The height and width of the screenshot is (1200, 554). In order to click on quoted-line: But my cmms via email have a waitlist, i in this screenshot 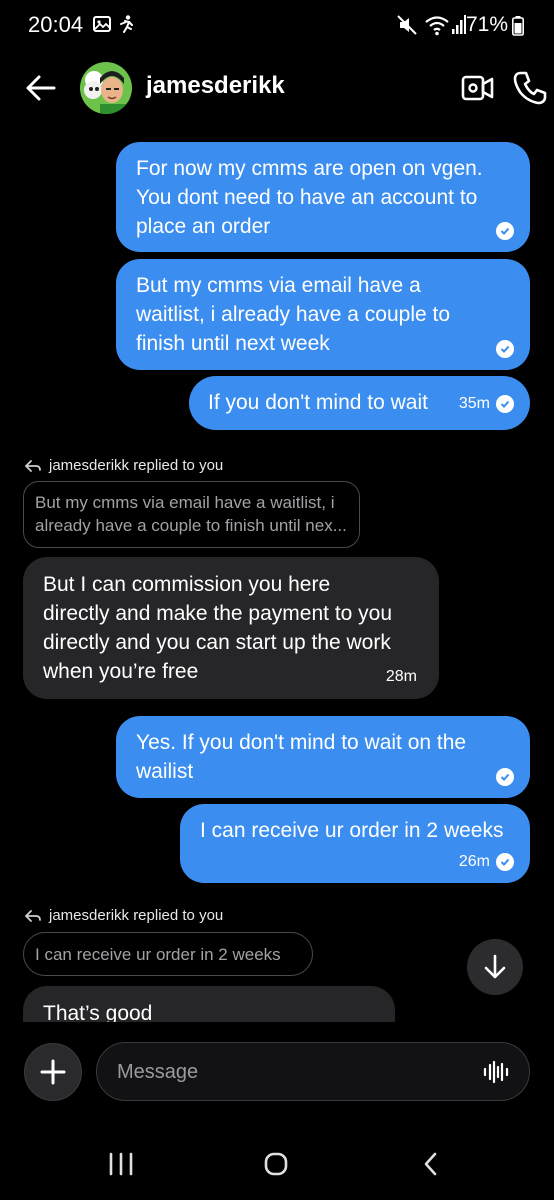, I will do `click(185, 502)`.